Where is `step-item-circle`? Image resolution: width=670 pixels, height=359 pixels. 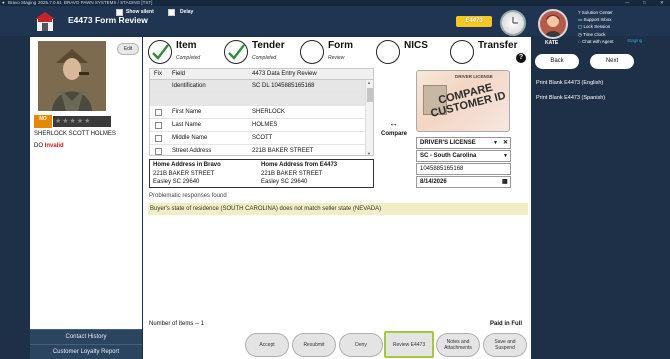
step-item-circle is located at coordinates (160, 52).